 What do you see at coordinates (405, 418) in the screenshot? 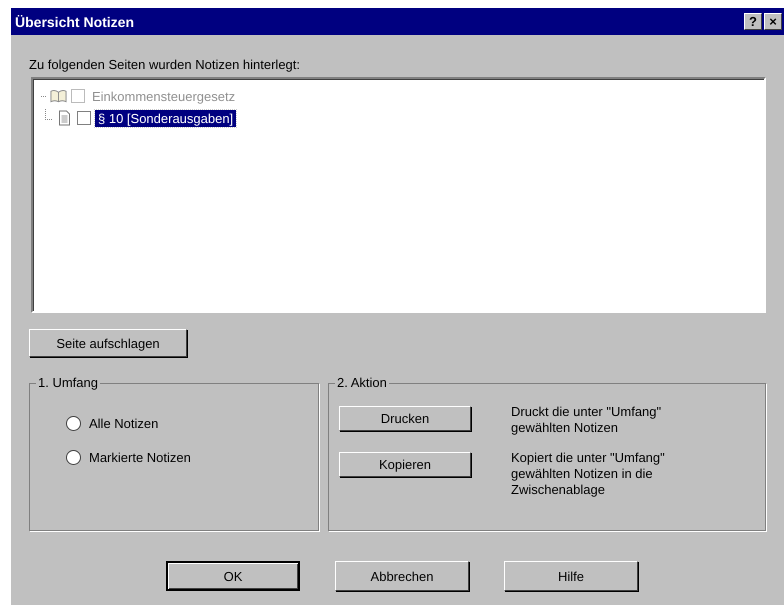
I see `action-button: Drucken` at bounding box center [405, 418].